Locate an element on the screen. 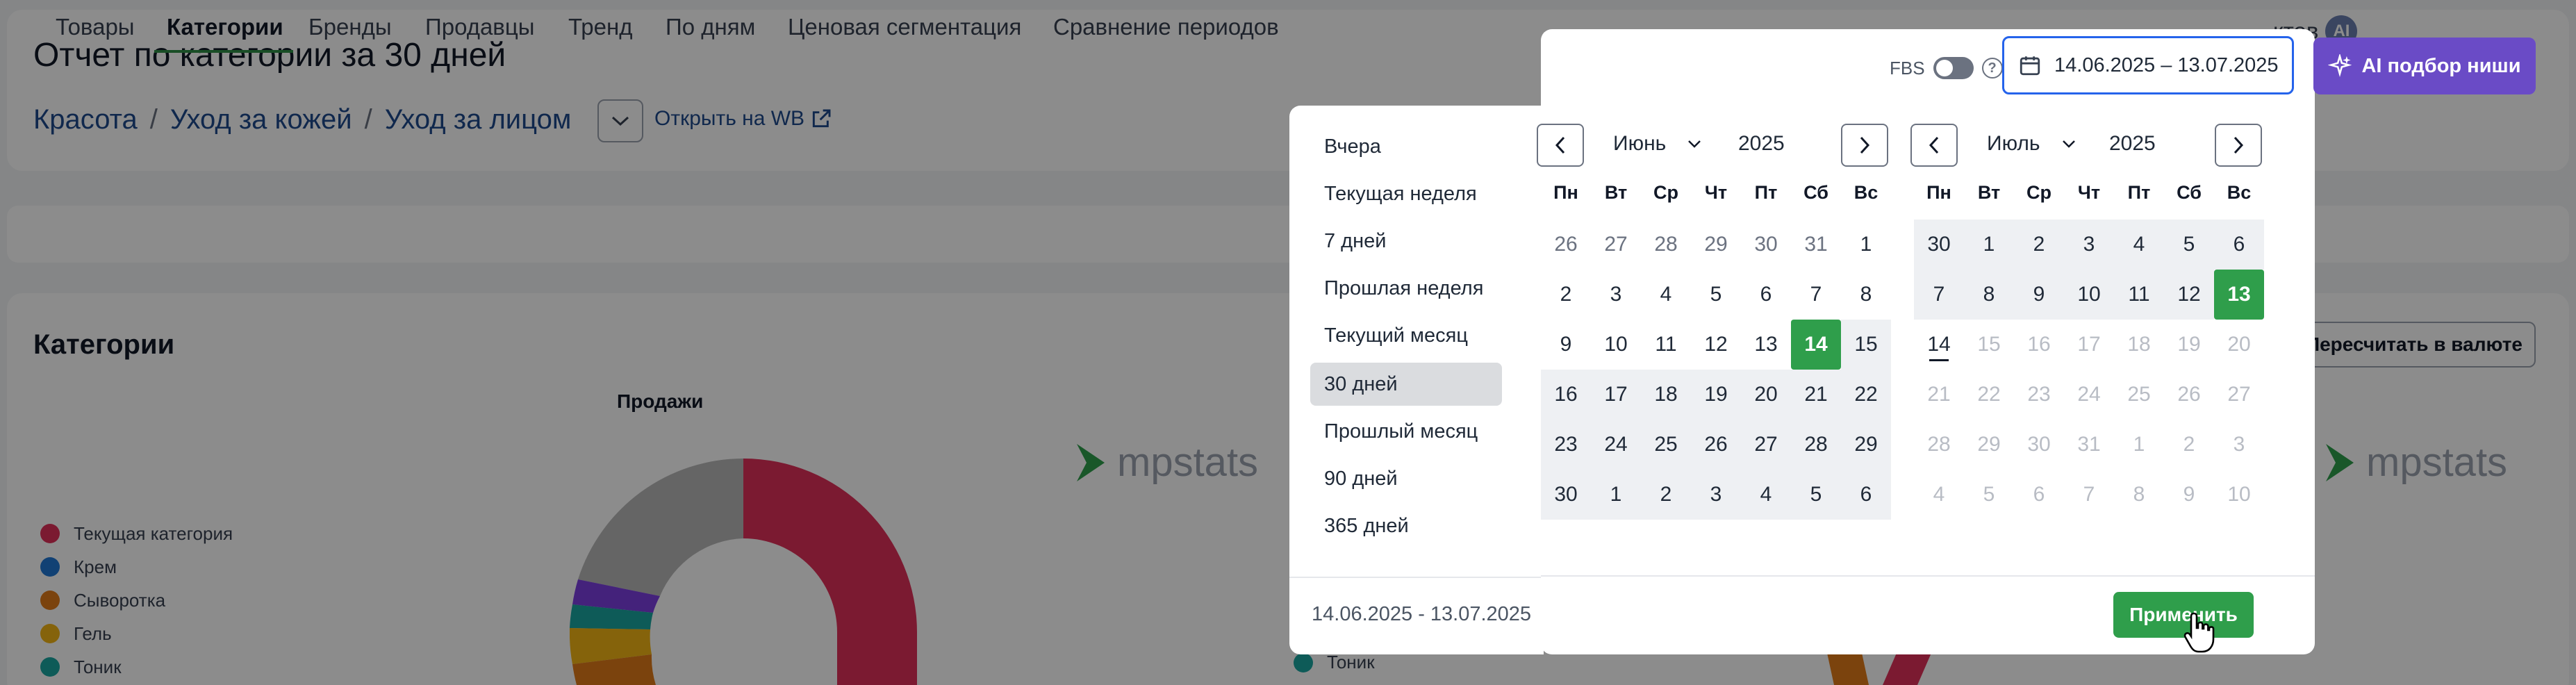 This screenshot has width=2576, height=685. weekday-header: Чт is located at coordinates (1716, 193).